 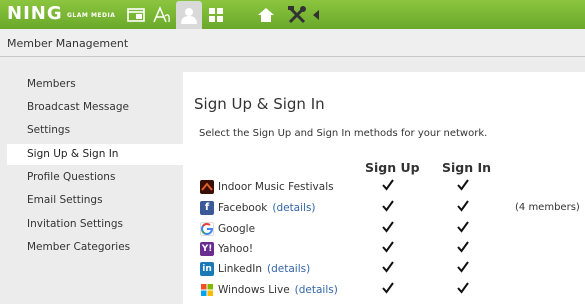 What do you see at coordinates (72, 154) in the screenshot?
I see `sidebar-item-sign-up-sign-in: Sign Up & Sign In` at bounding box center [72, 154].